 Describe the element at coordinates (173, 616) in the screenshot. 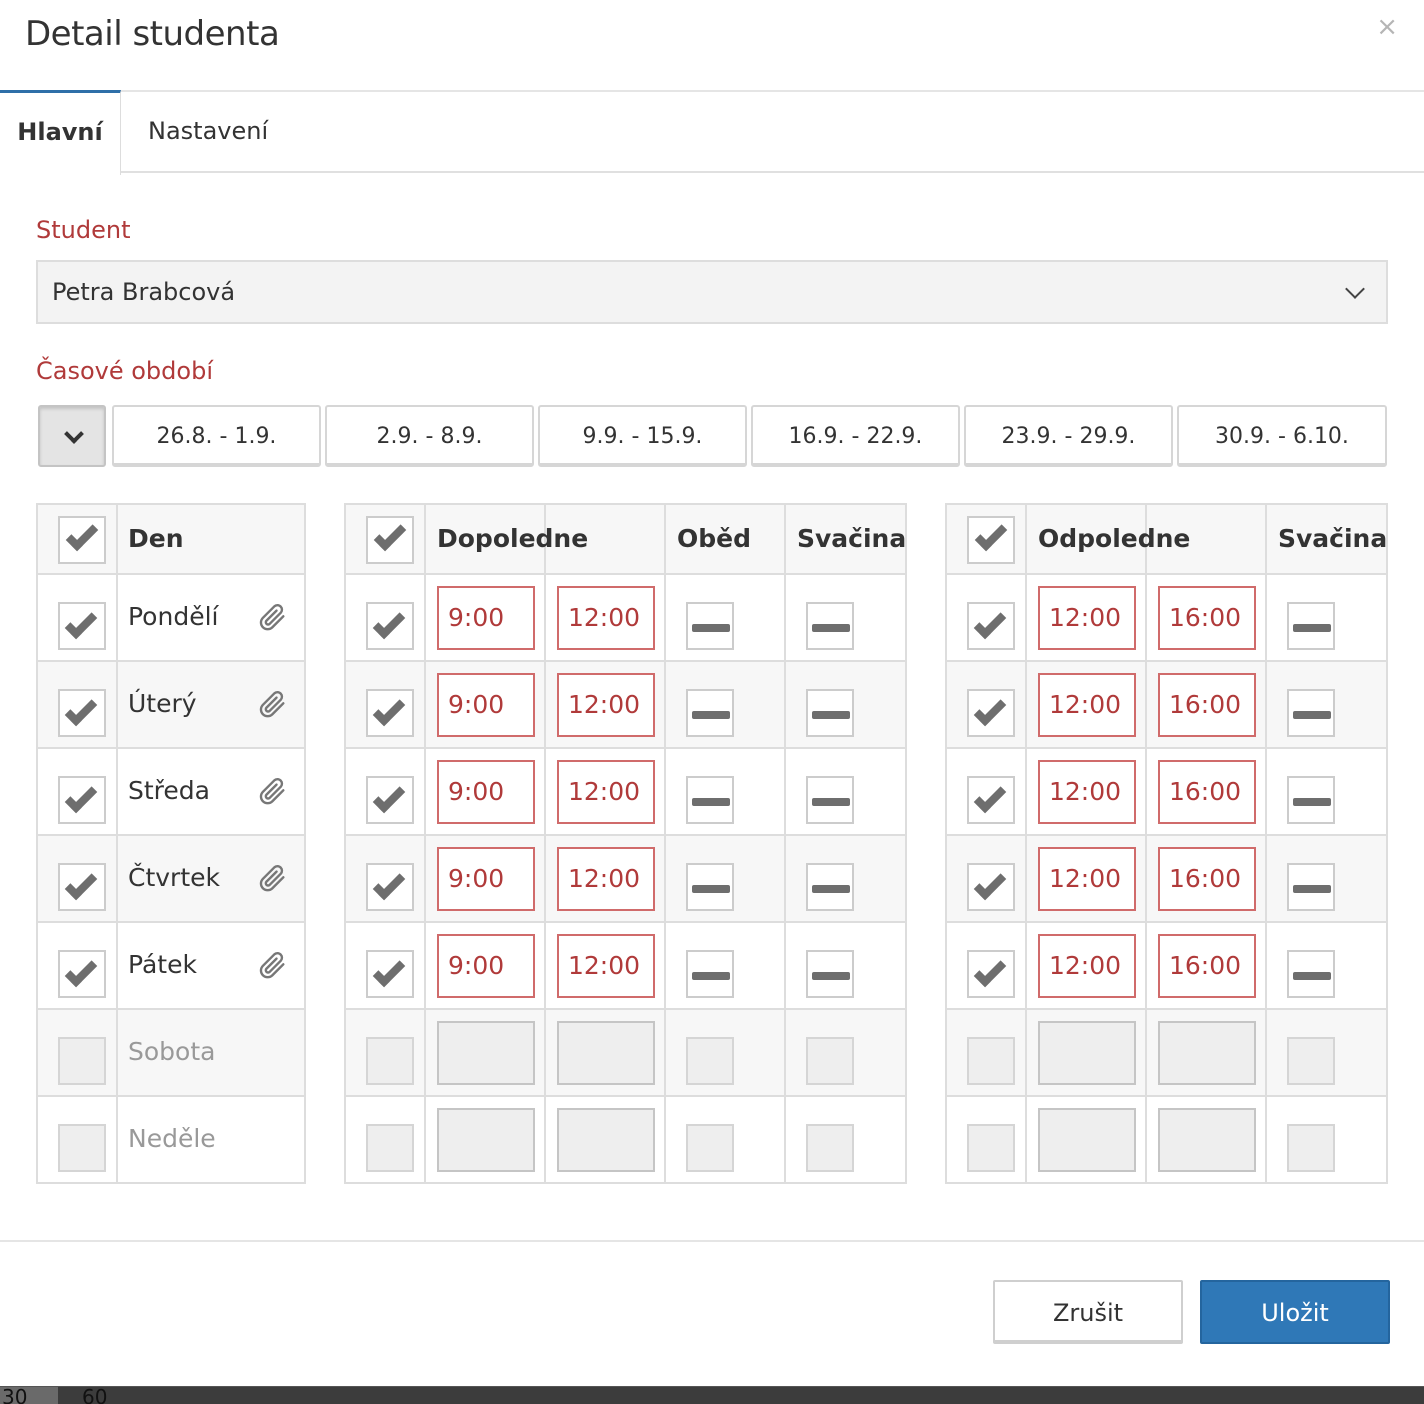

I see `day-name: Pondělí` at that location.